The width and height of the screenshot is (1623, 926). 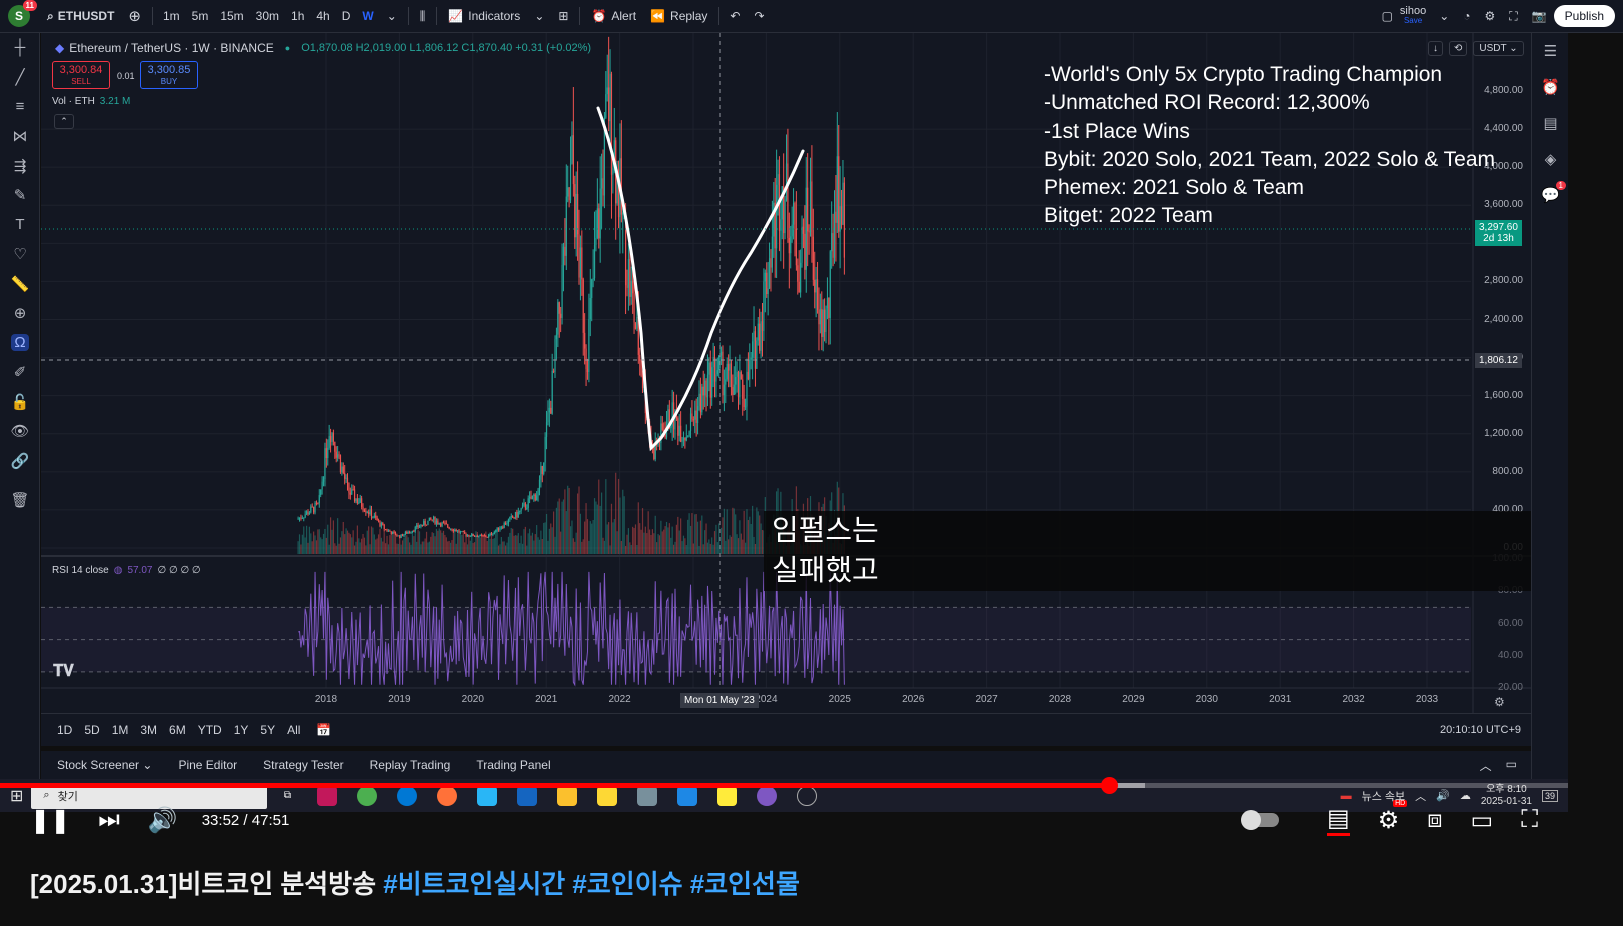 I want to click on rsi-legend: RSI 14 close ◍ 57.07 ∅ ∅ ∅ ∅, so click(x=126, y=570).